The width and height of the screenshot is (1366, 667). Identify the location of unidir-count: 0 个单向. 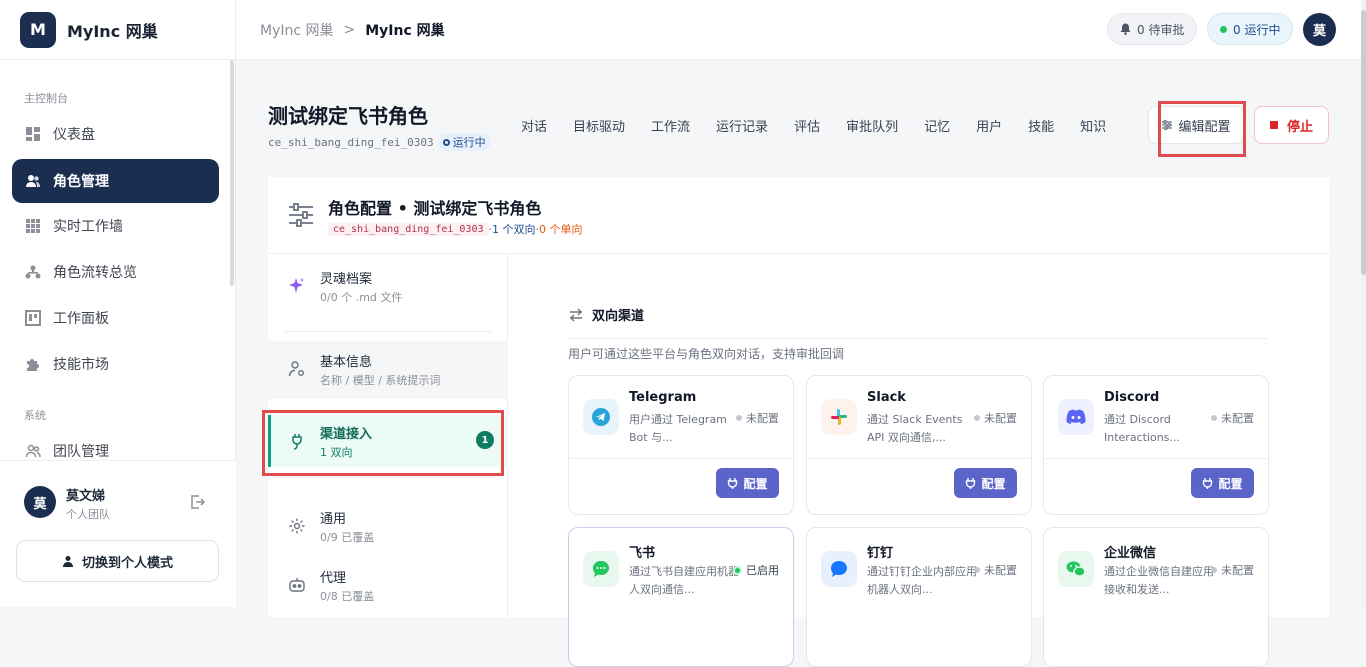
(561, 229).